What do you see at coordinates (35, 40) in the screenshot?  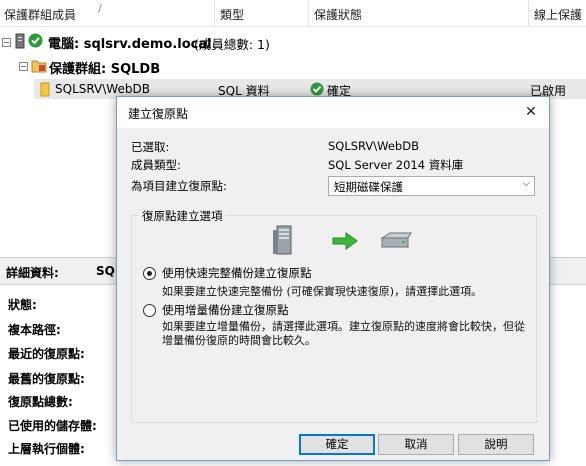 I see `ok-check-icon` at bounding box center [35, 40].